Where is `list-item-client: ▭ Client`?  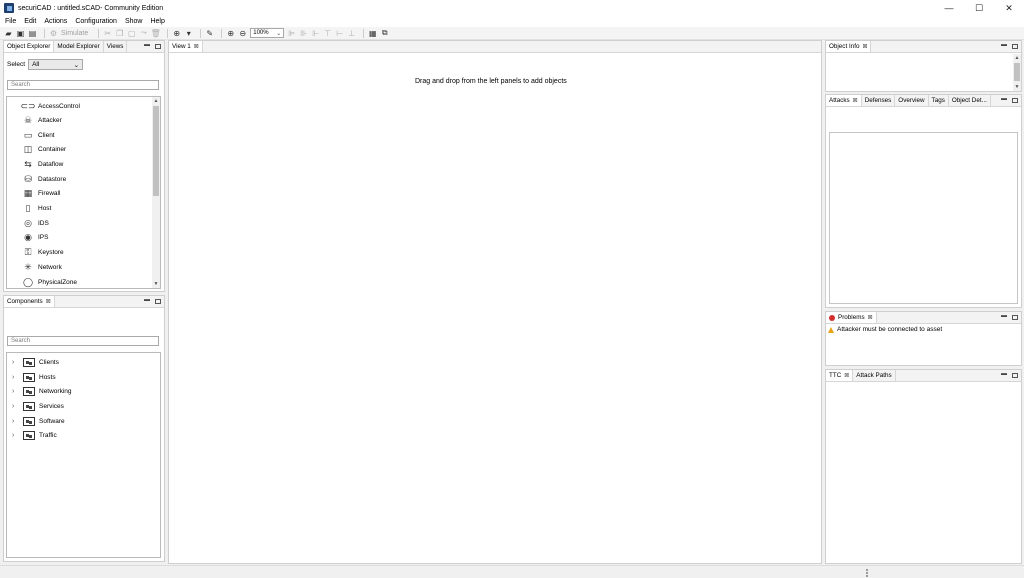 list-item-client: ▭ Client is located at coordinates (39, 135).